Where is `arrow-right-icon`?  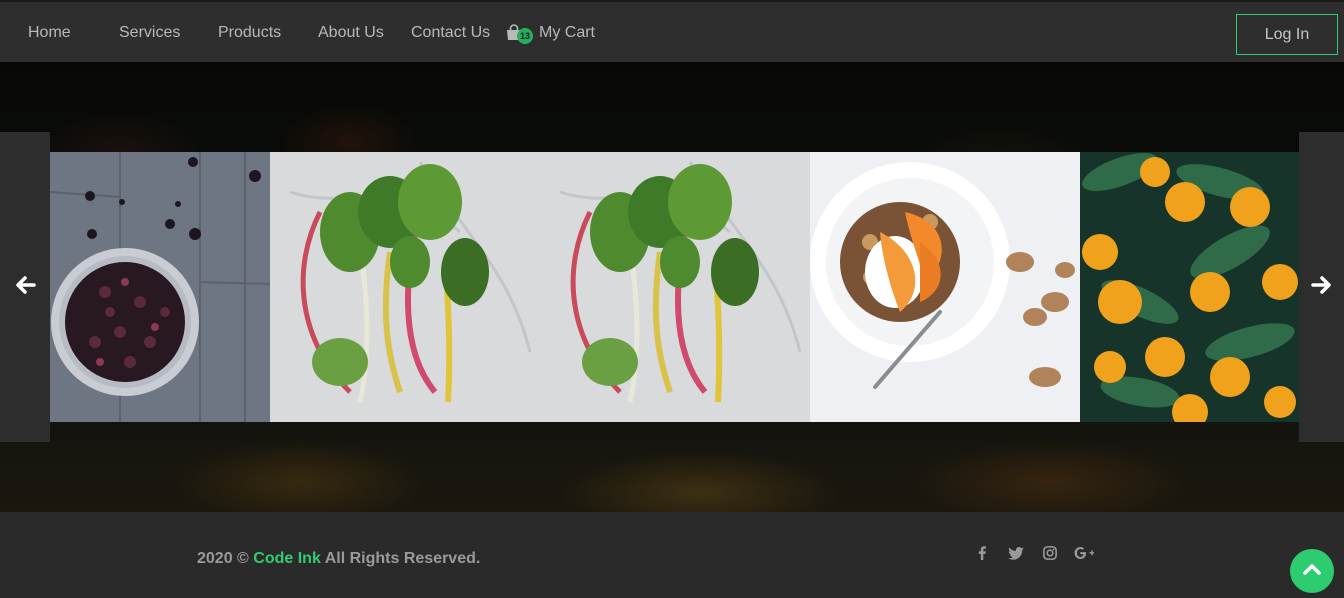
arrow-right-icon is located at coordinates (1321, 287).